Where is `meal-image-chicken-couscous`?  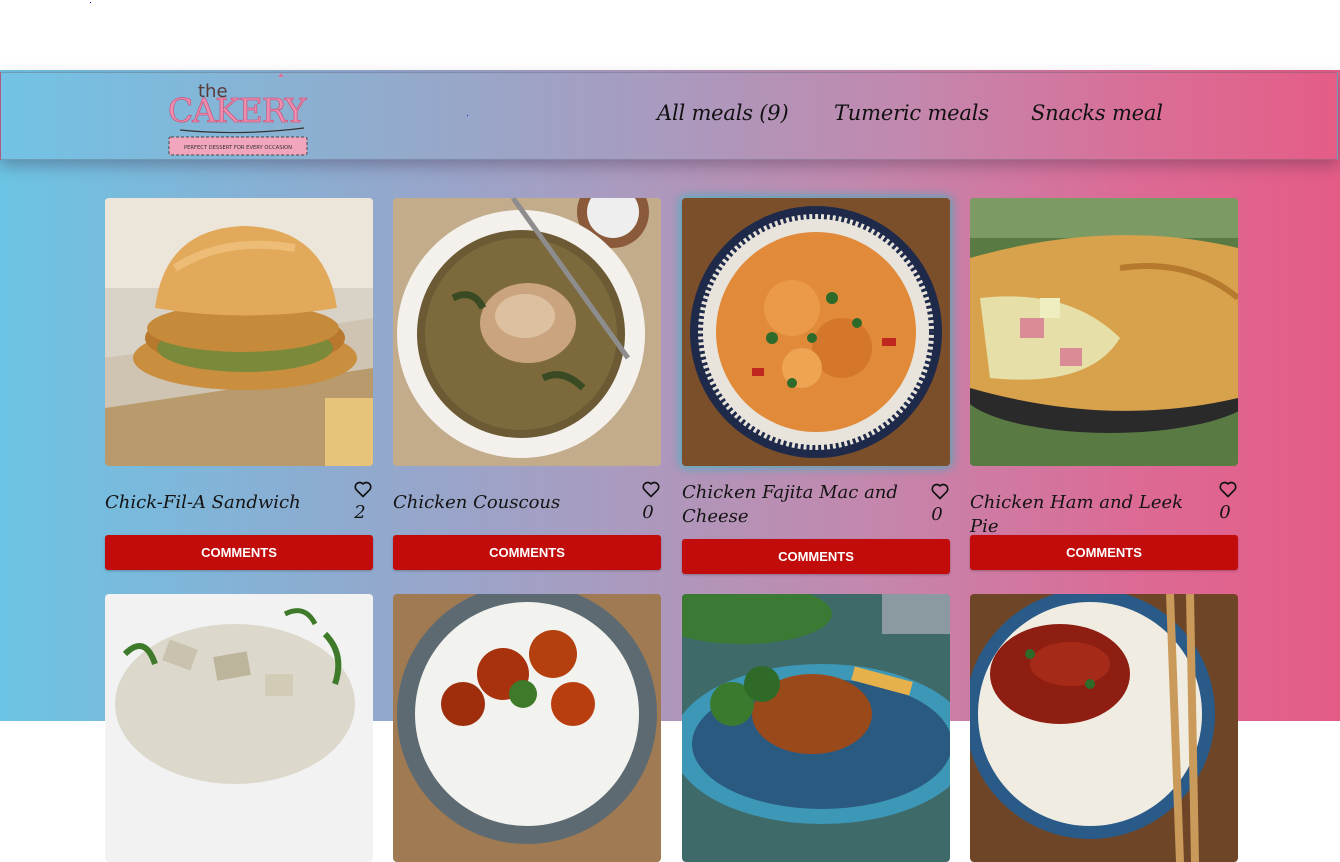
meal-image-chicken-couscous is located at coordinates (527, 332).